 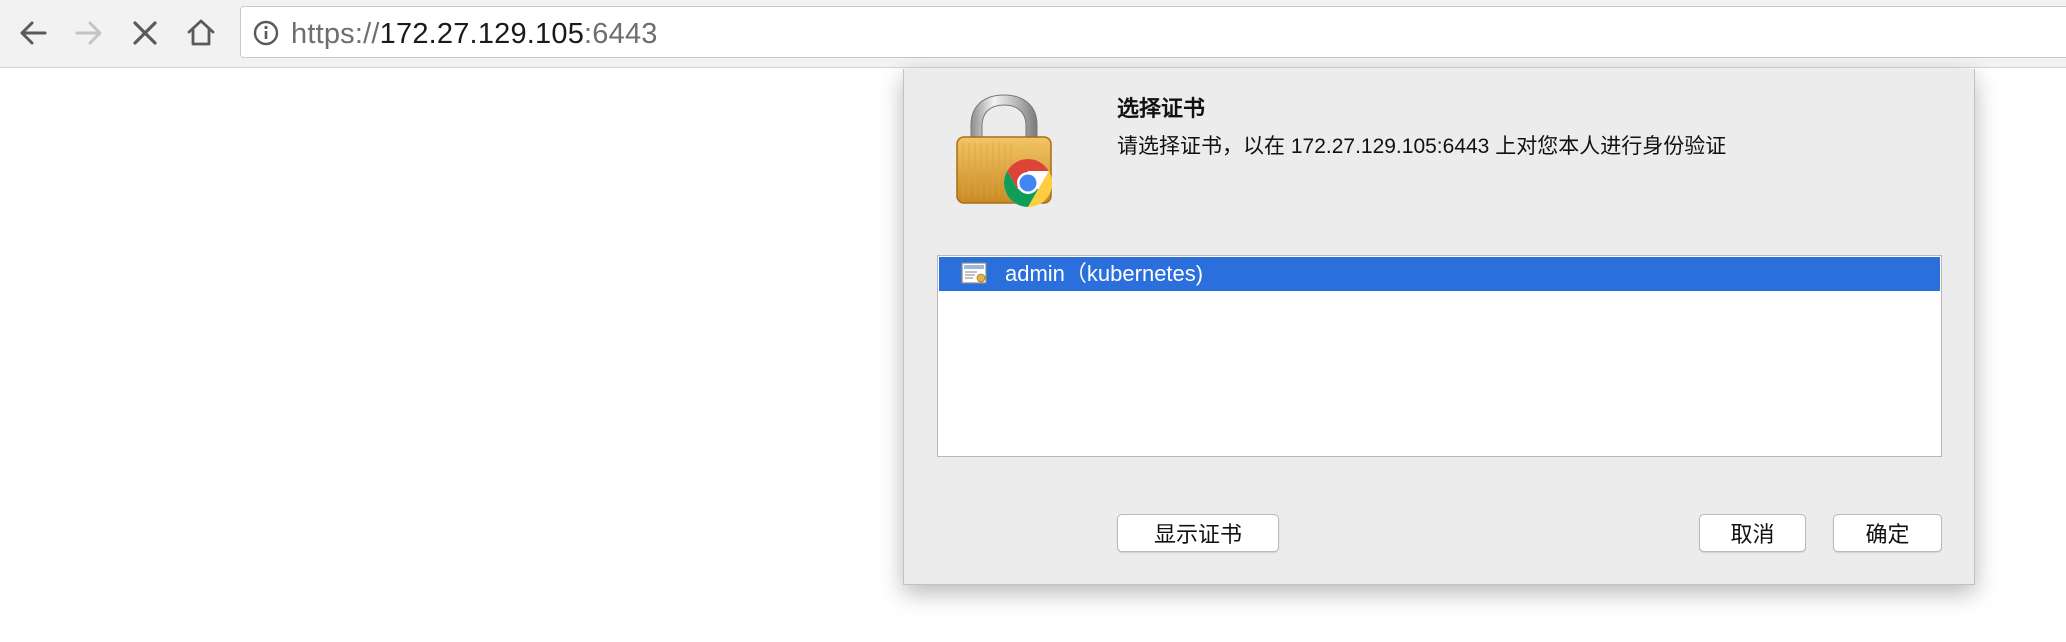 I want to click on close-icon, so click(x=145, y=33).